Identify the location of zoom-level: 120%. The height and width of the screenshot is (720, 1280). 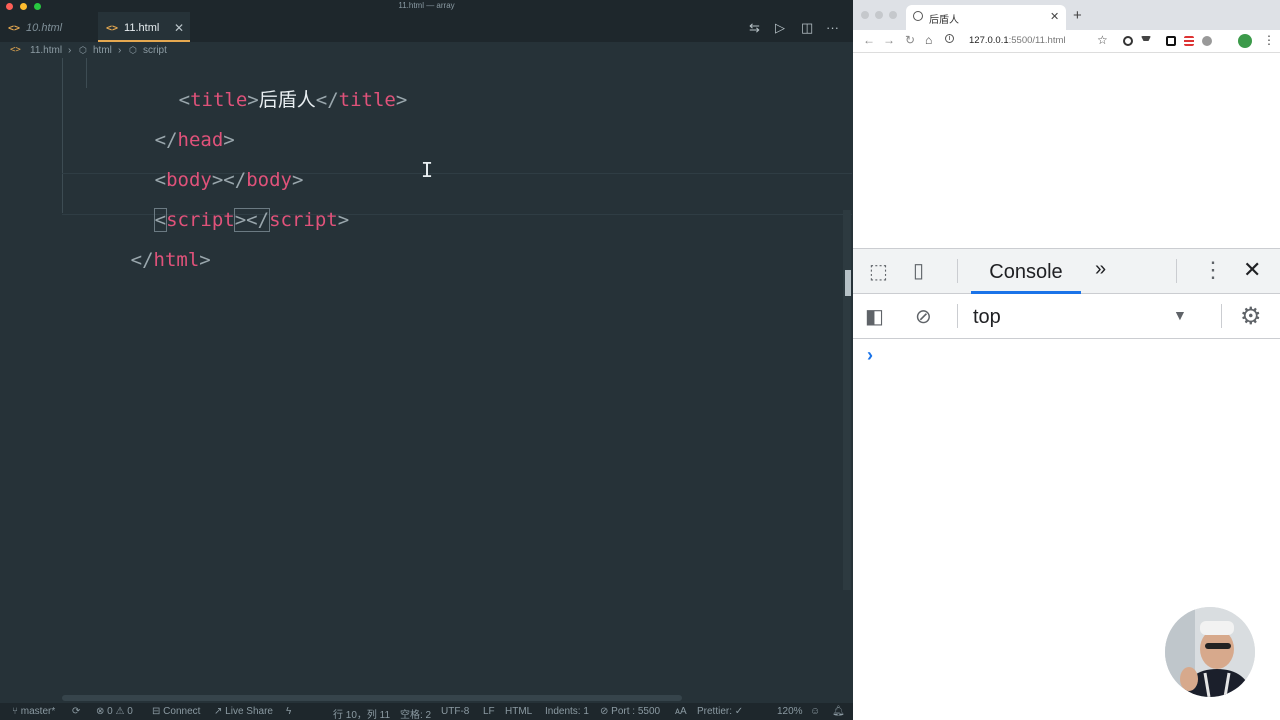
(790, 711).